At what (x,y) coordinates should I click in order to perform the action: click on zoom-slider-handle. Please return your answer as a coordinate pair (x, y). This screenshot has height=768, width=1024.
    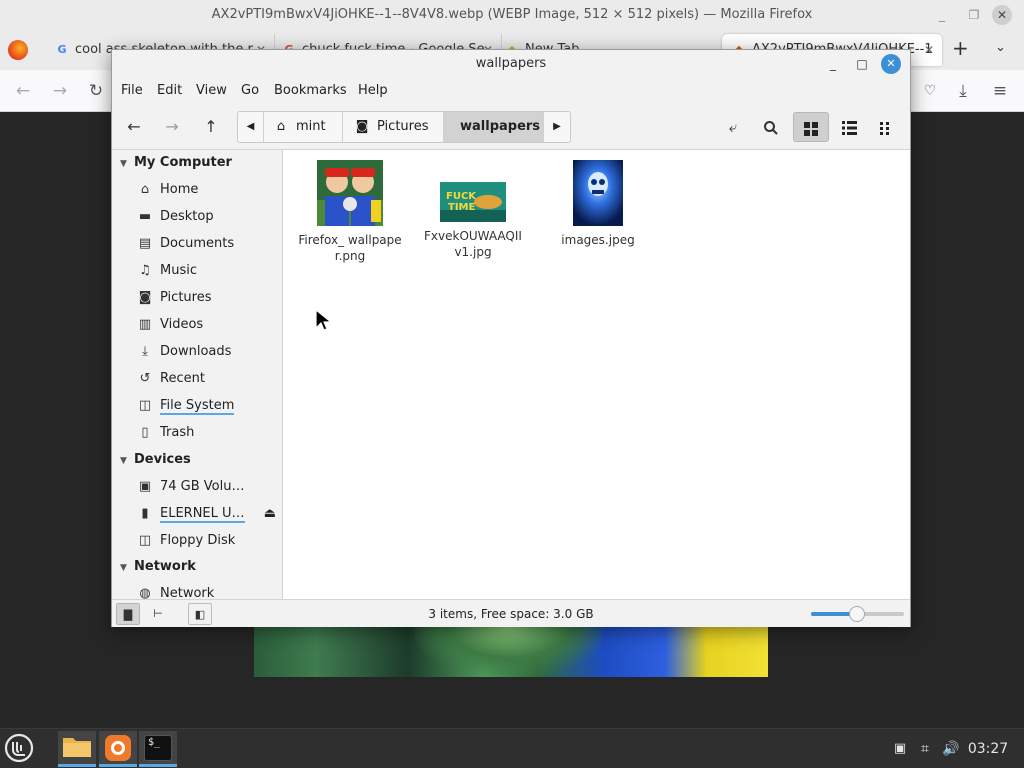
    Looking at the image, I should click on (856, 614).